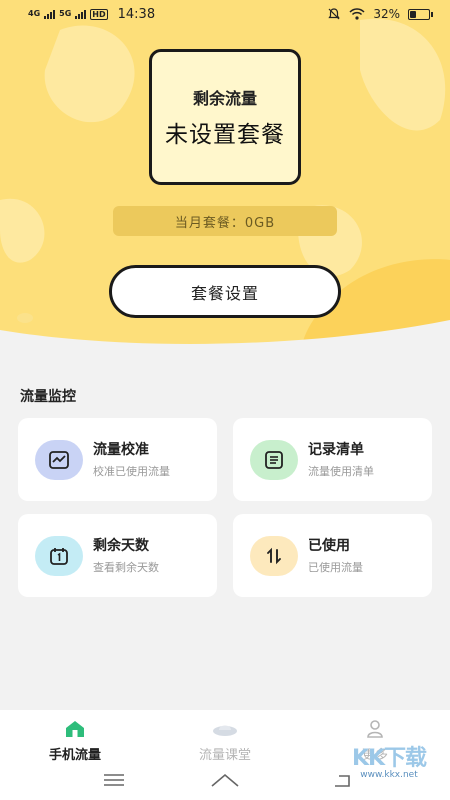  Describe the element at coordinates (121, 450) in the screenshot. I see `tile-title: 流量校准` at that location.